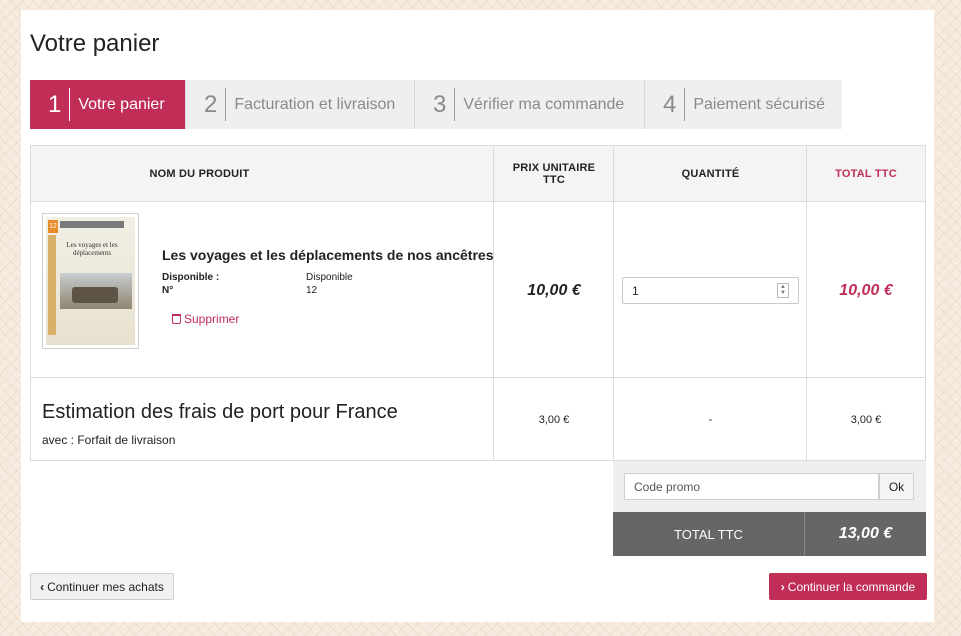  I want to click on cover-title: Les voyages et les déplacements, so click(92, 249).